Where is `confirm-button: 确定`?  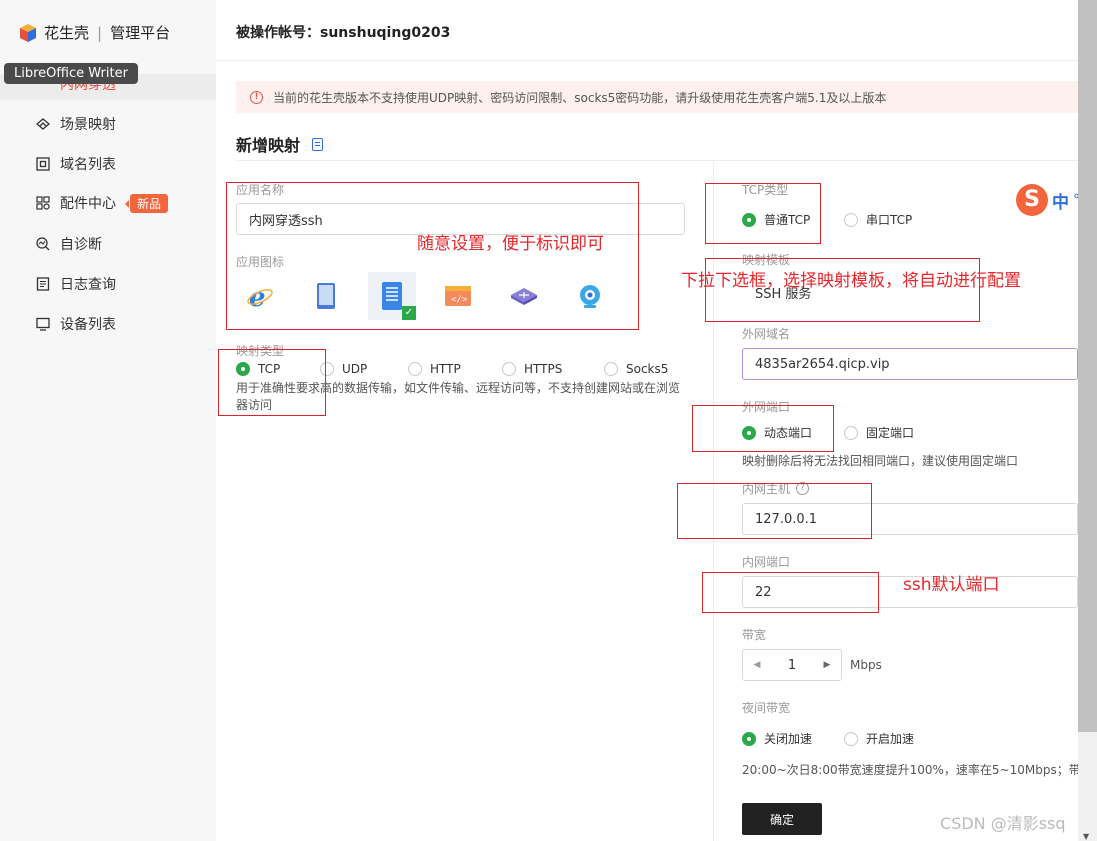
confirm-button: 确定 is located at coordinates (782, 819).